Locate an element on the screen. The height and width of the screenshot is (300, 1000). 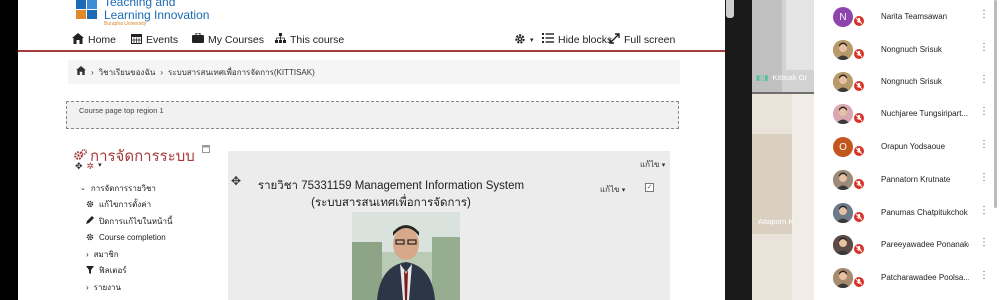
participant-row: N Narita Teamsawan ⋮ is located at coordinates (907, 17).